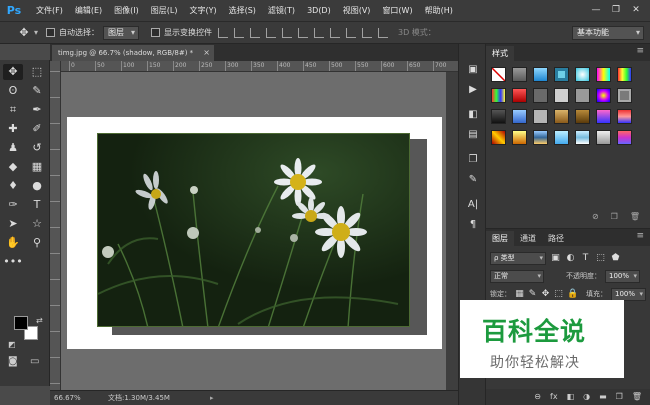 The image size is (650, 405). Describe the element at coordinates (572, 294) in the screenshot. I see `lock-all-icon: 🔒` at that location.